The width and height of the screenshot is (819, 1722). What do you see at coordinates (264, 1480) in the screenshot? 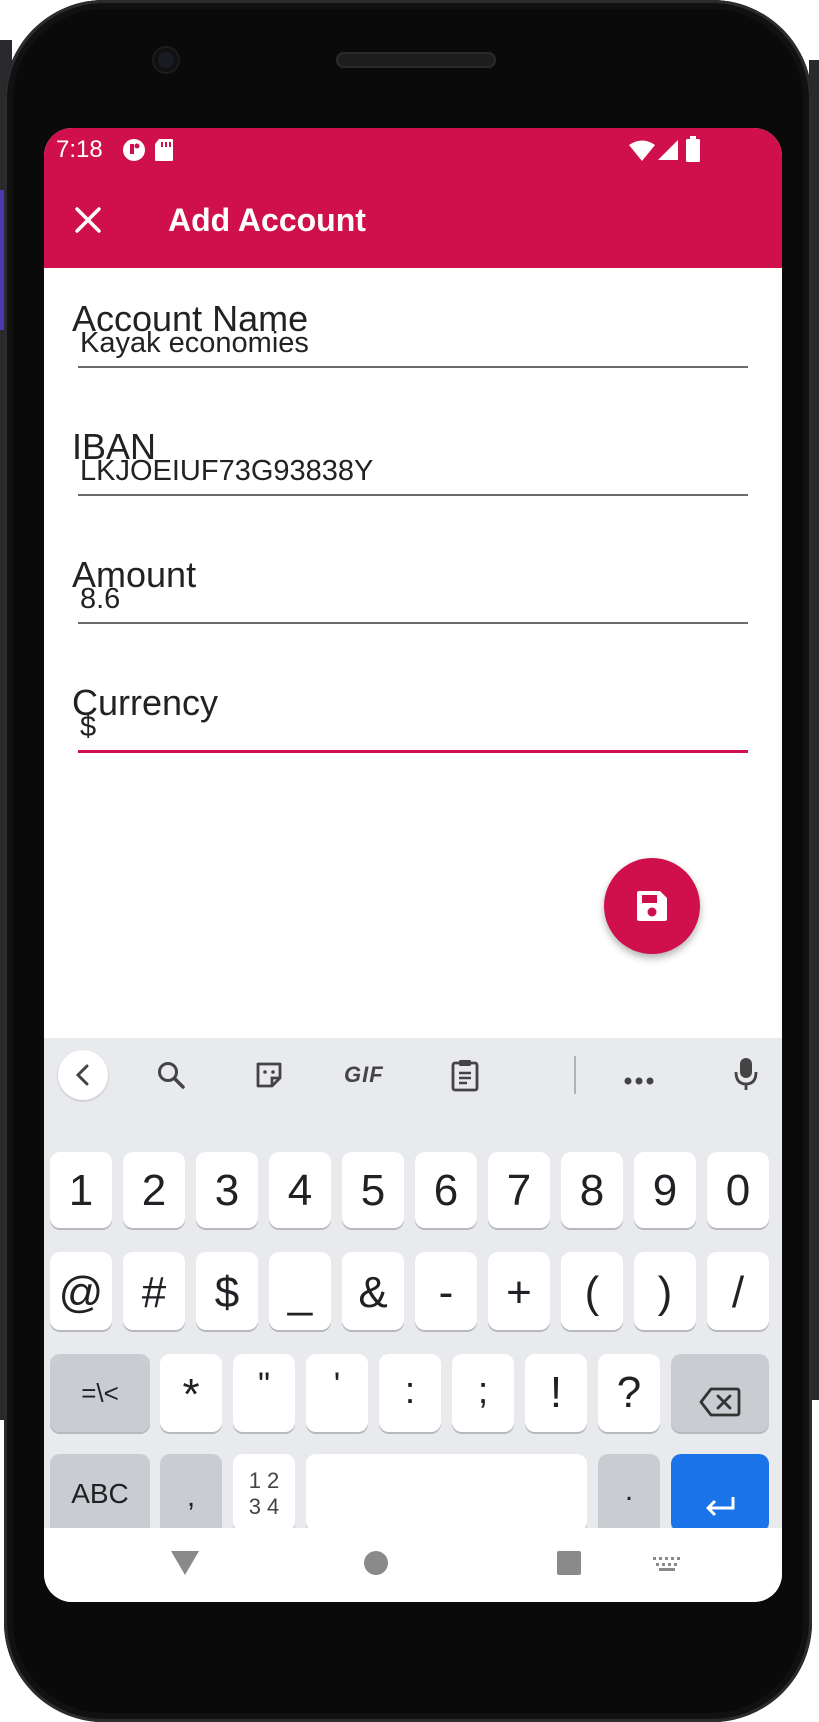
I see `numpad-key-top: 1 2` at bounding box center [264, 1480].